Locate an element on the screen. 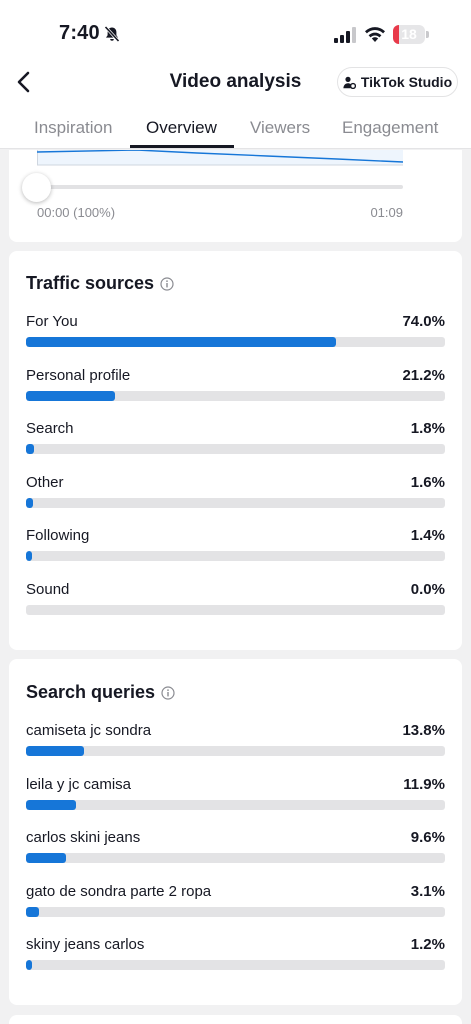 The width and height of the screenshot is (471, 1024). battery-icon: 18 is located at coordinates (409, 34).